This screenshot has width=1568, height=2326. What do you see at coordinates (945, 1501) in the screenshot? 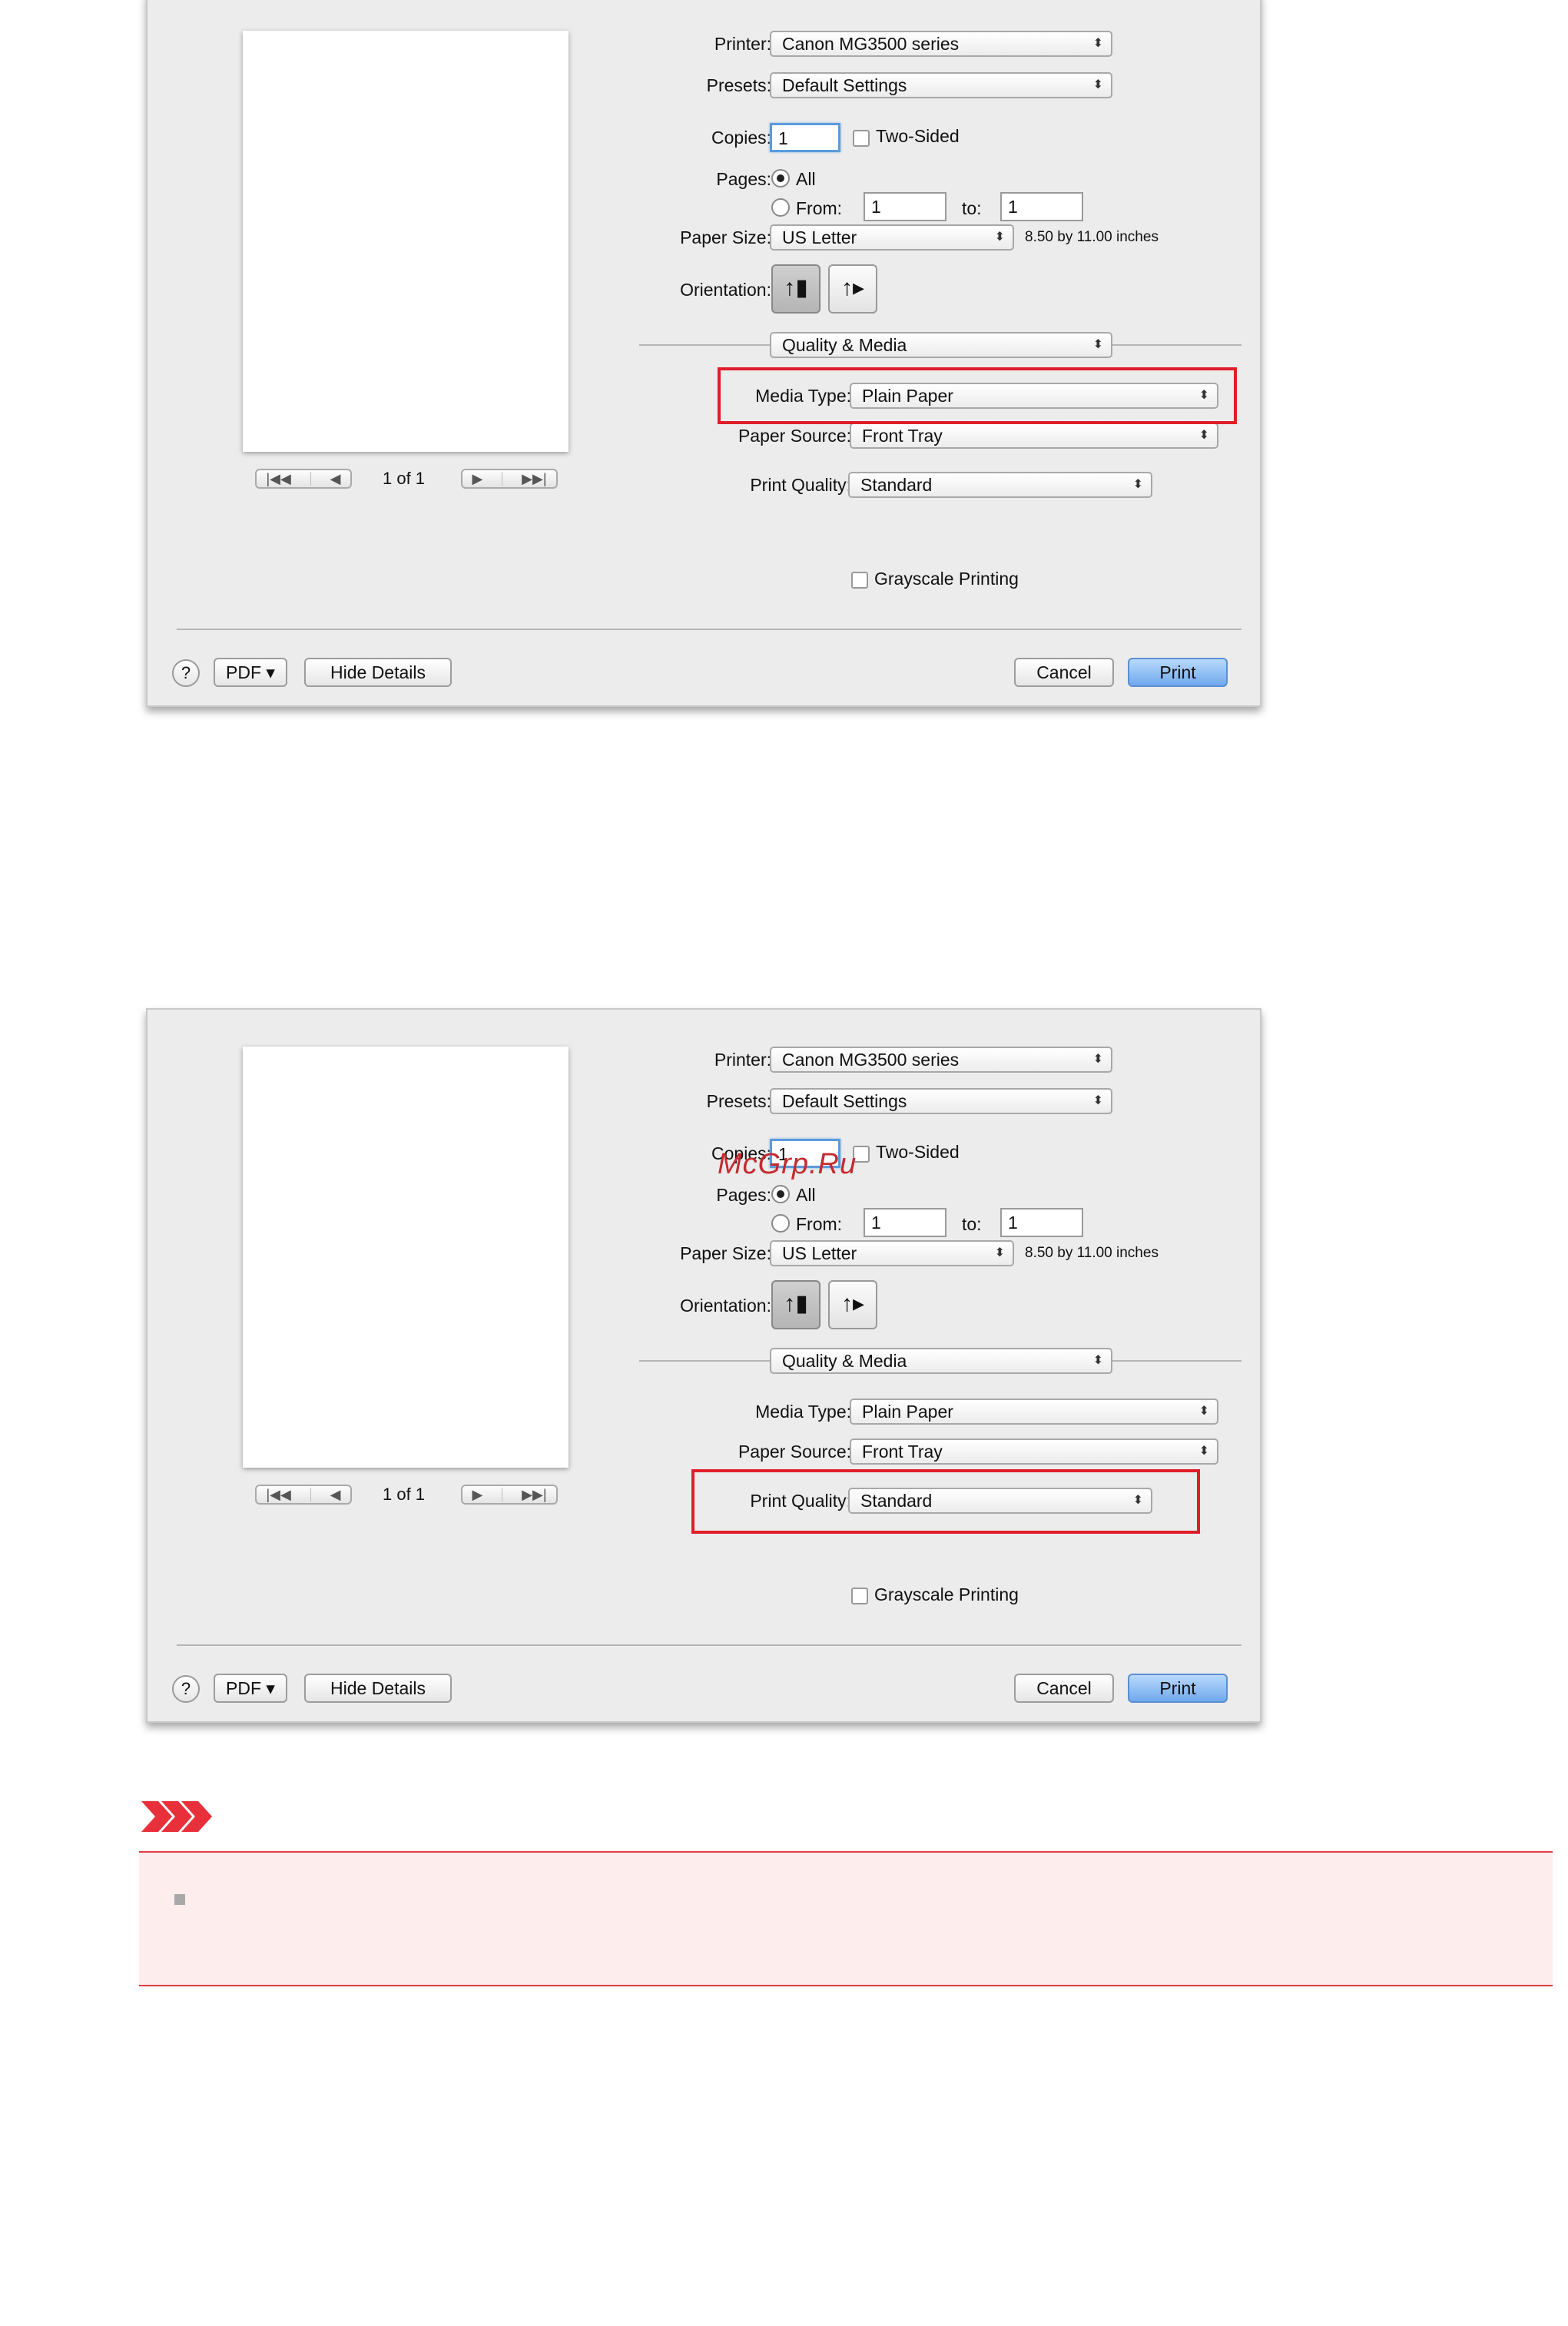
I see `print-quality-highlight` at bounding box center [945, 1501].